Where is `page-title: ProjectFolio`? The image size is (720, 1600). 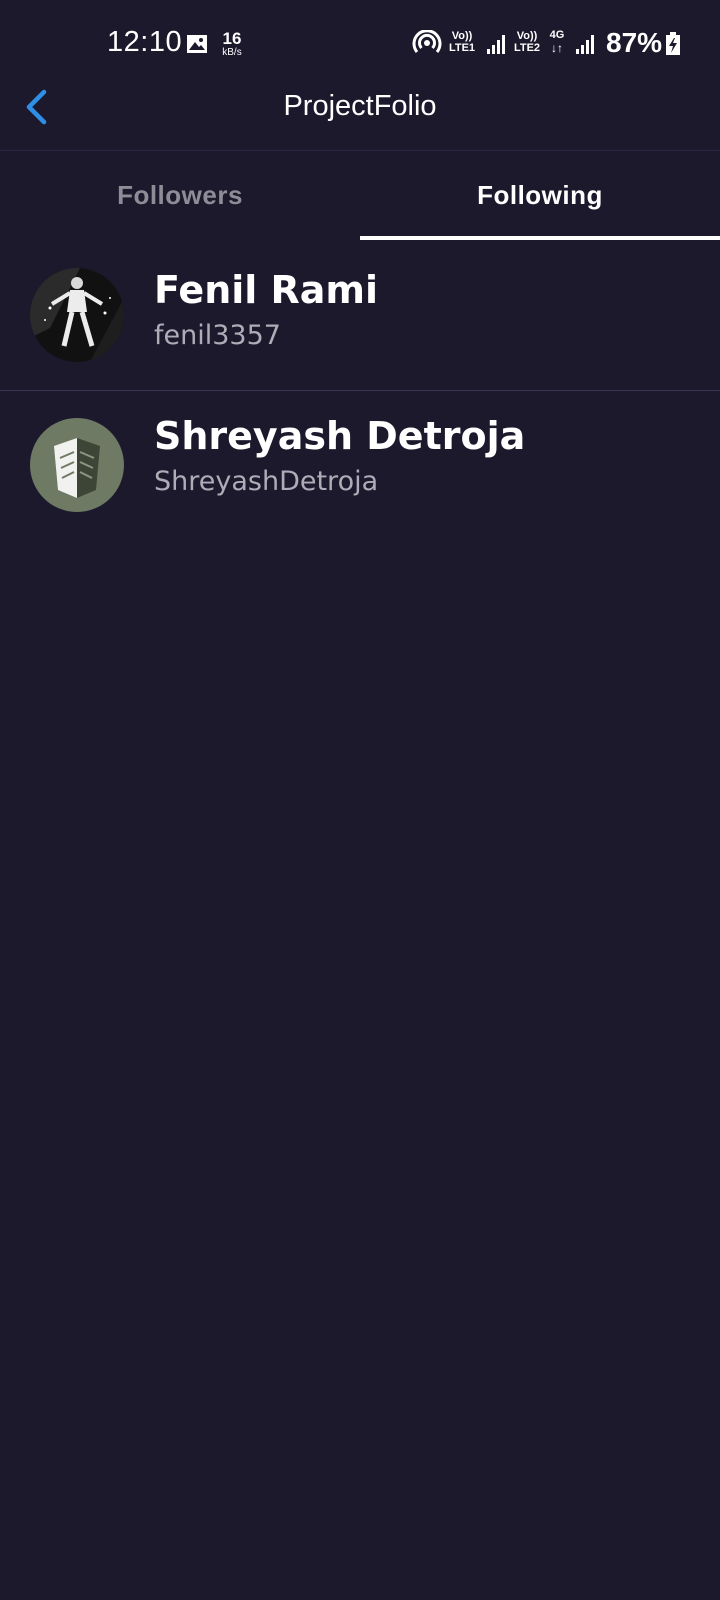 page-title: ProjectFolio is located at coordinates (360, 106).